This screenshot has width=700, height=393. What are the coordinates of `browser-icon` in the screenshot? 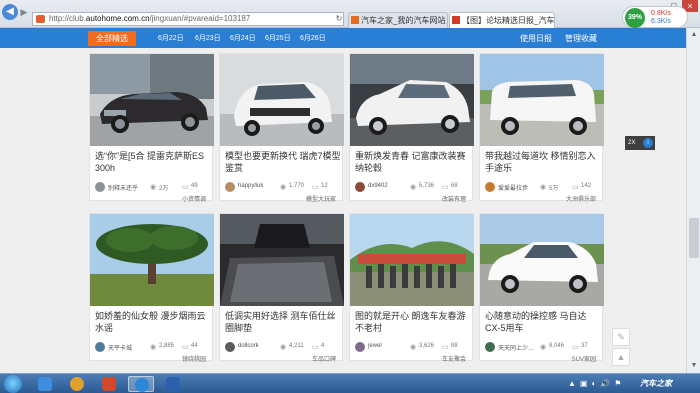 It's located at (77, 384).